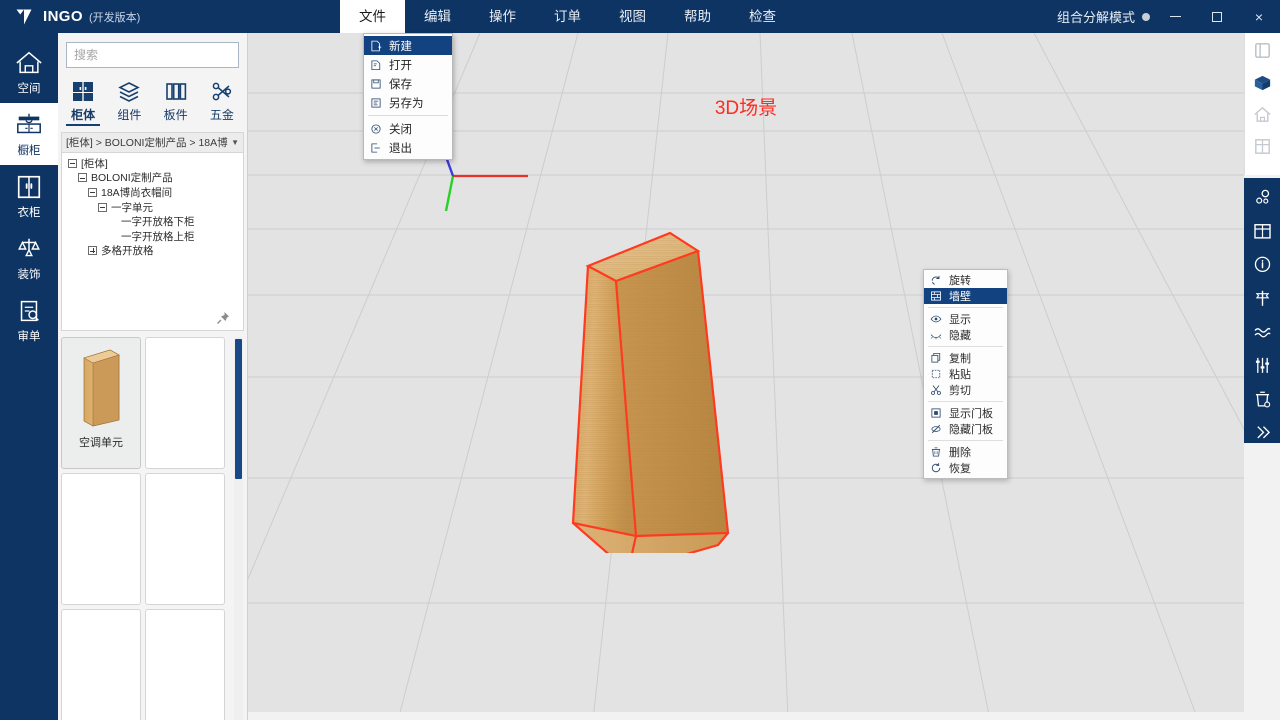  I want to click on breadcrumb-text: [柜体] > BOLONI定制产品 > 18A博尚衣, so click(147, 143).